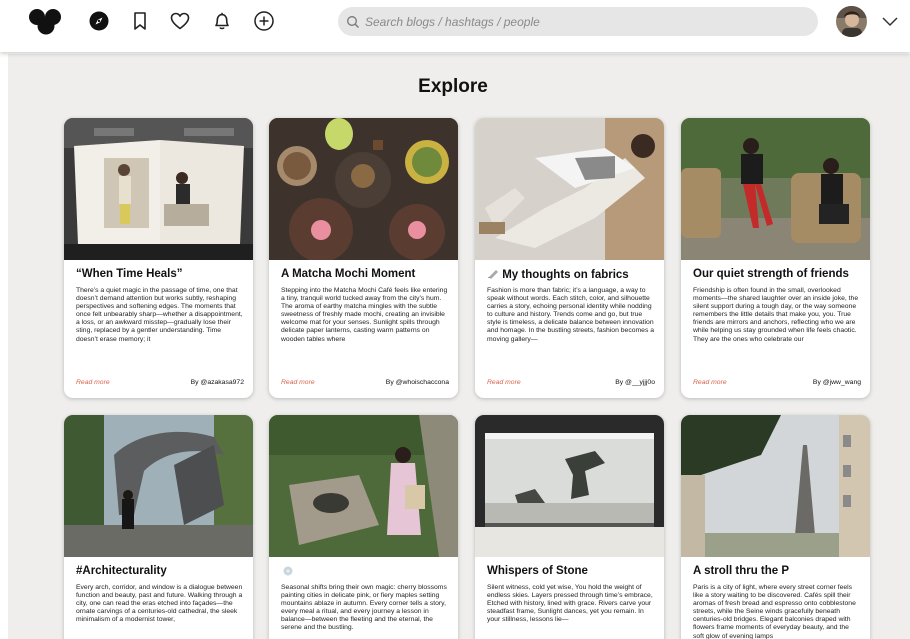  I want to click on search-icon, so click(353, 21).